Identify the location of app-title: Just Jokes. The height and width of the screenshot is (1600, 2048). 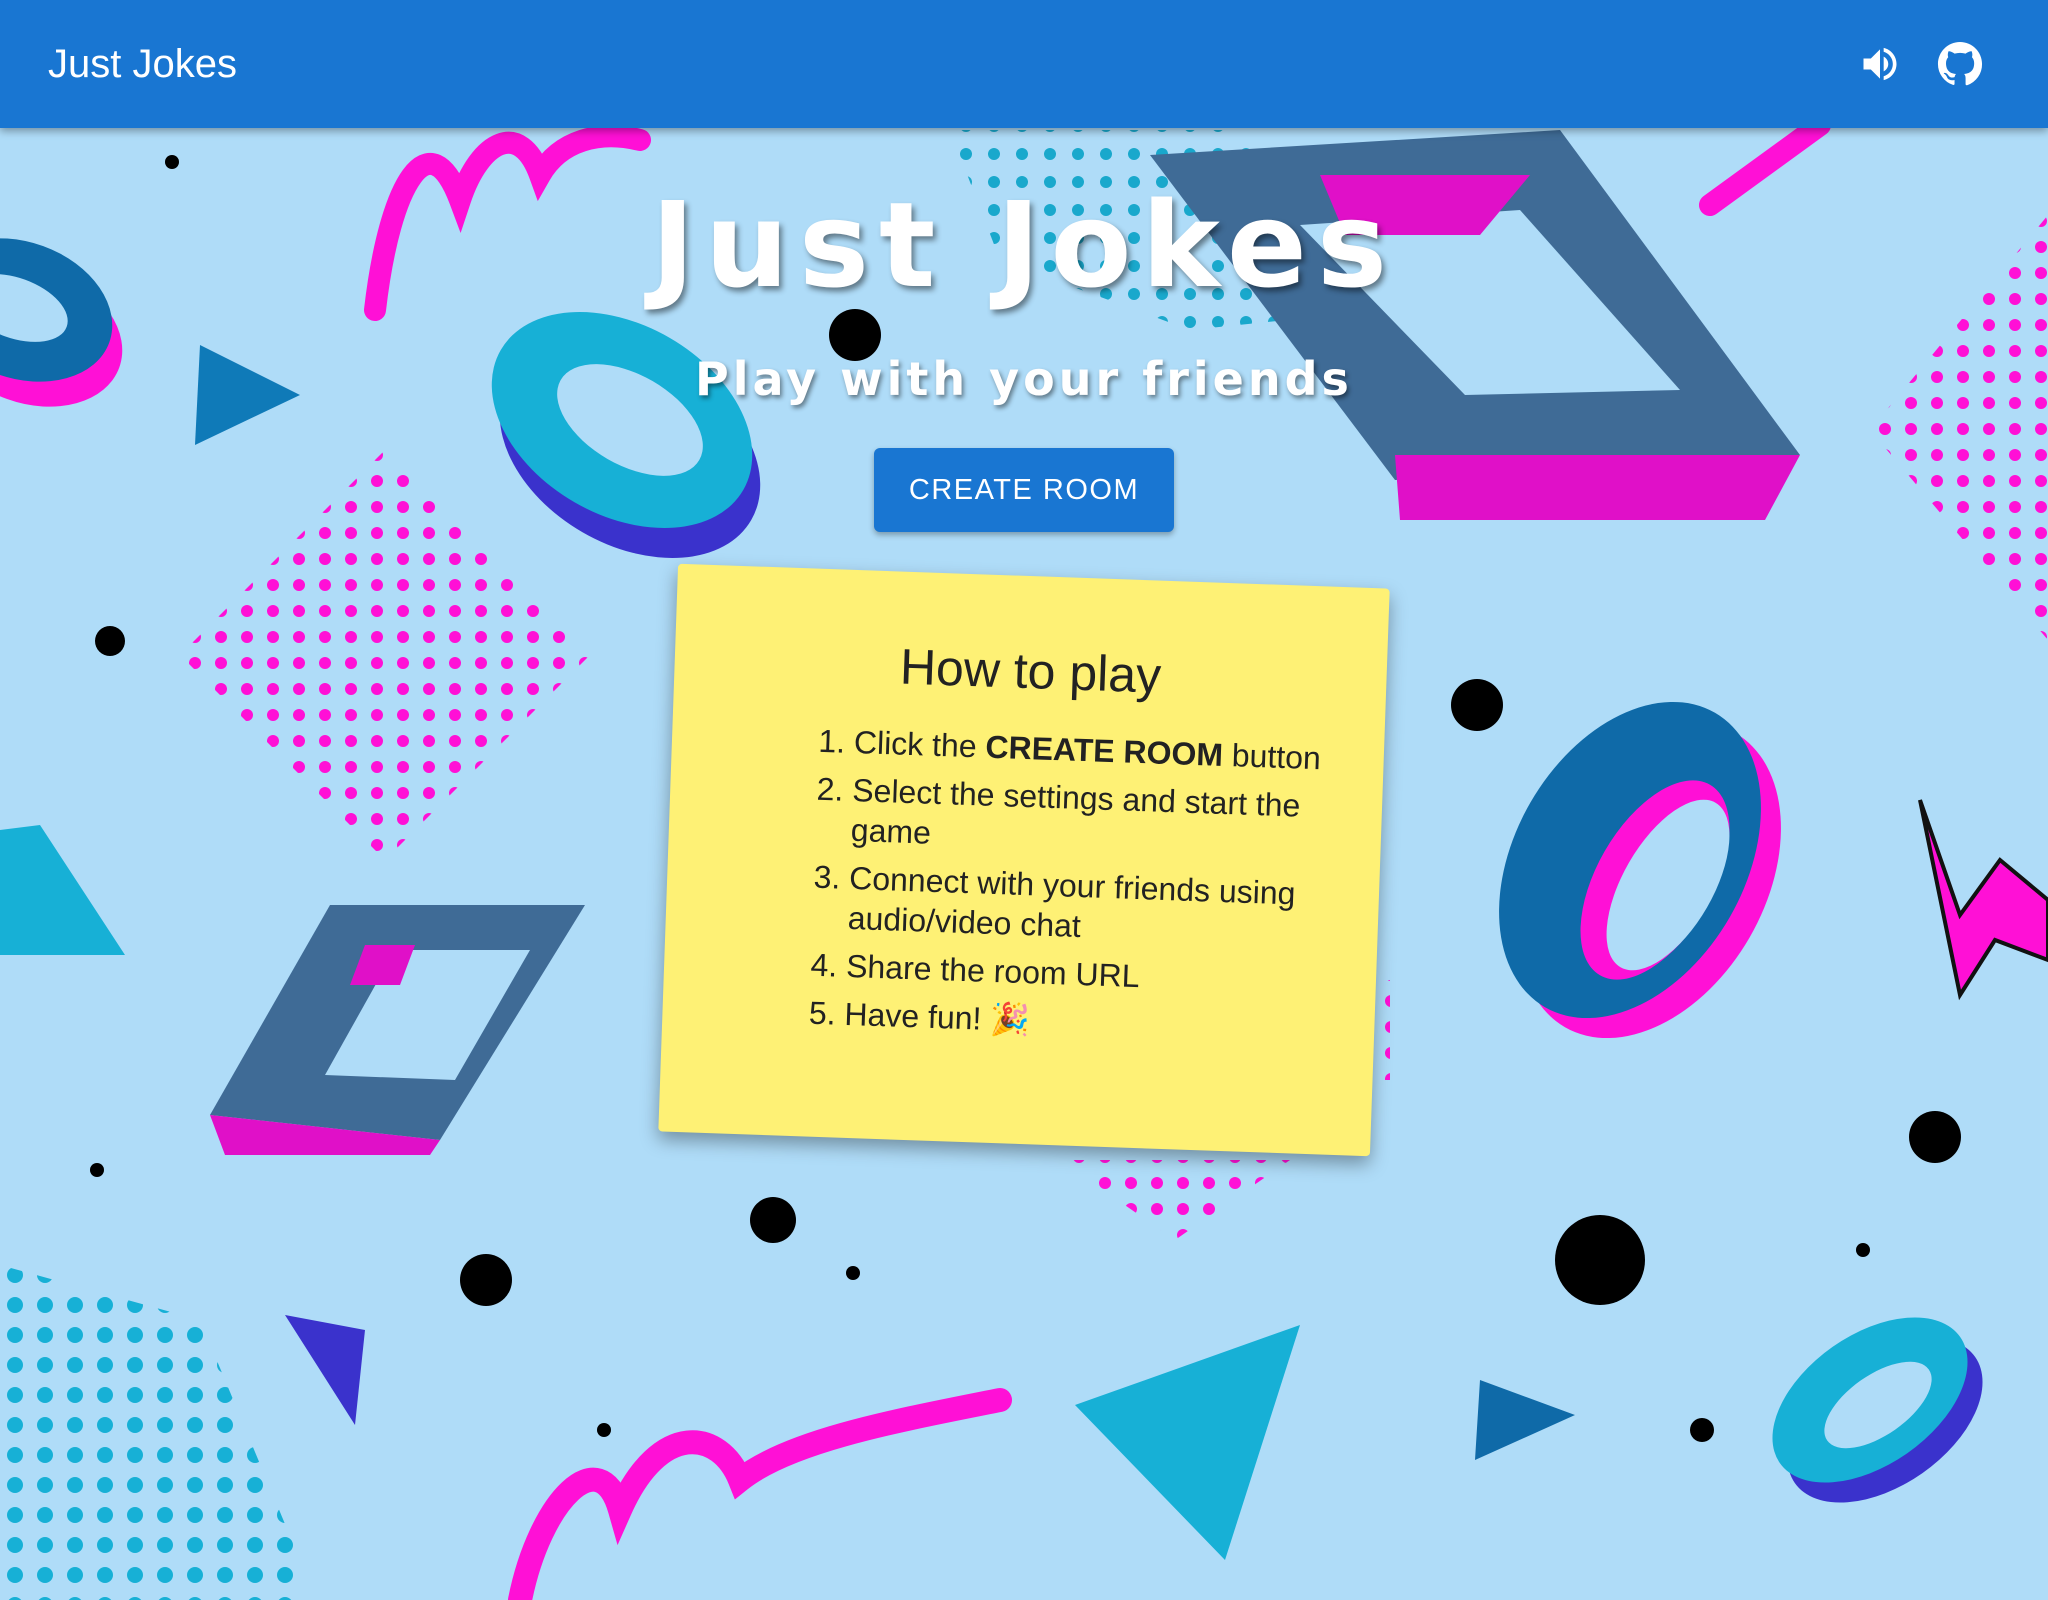
(142, 64).